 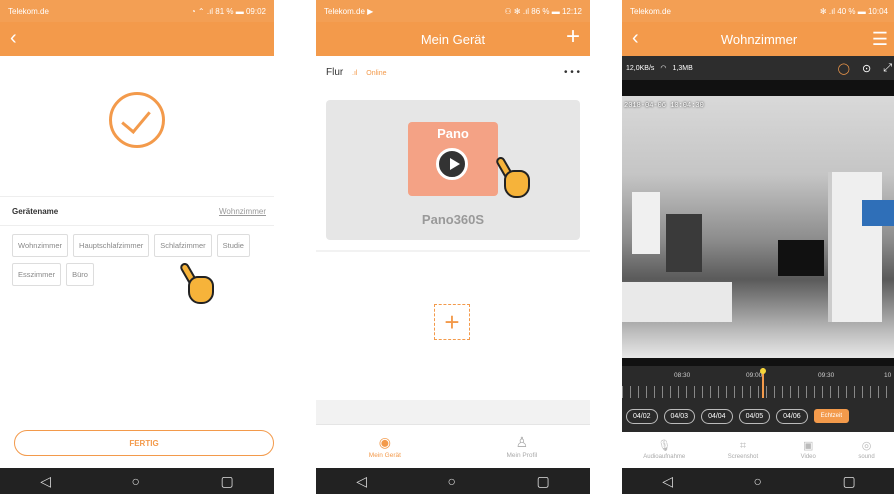 What do you see at coordinates (758, 383) in the screenshot?
I see `playback-timeline: 08:30 09:00 09:30 10` at bounding box center [758, 383].